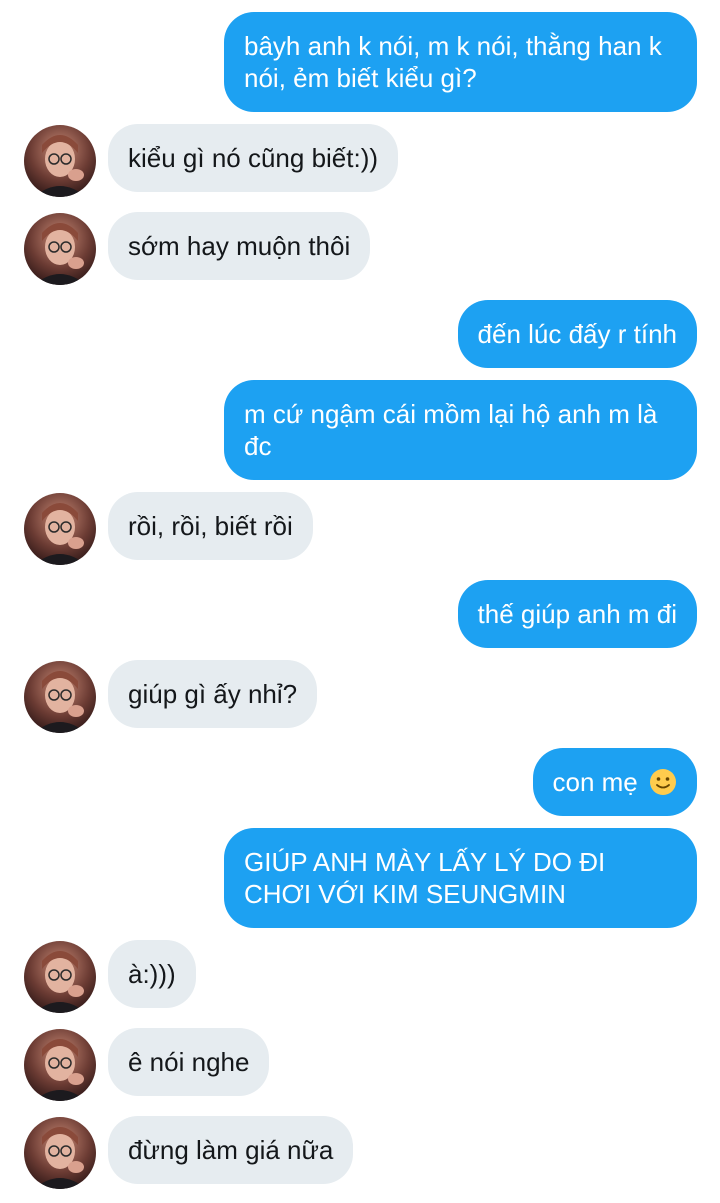 This screenshot has width=720, height=1203. I want to click on message-text: kiểu gì nó cũng biết:)), so click(253, 158).